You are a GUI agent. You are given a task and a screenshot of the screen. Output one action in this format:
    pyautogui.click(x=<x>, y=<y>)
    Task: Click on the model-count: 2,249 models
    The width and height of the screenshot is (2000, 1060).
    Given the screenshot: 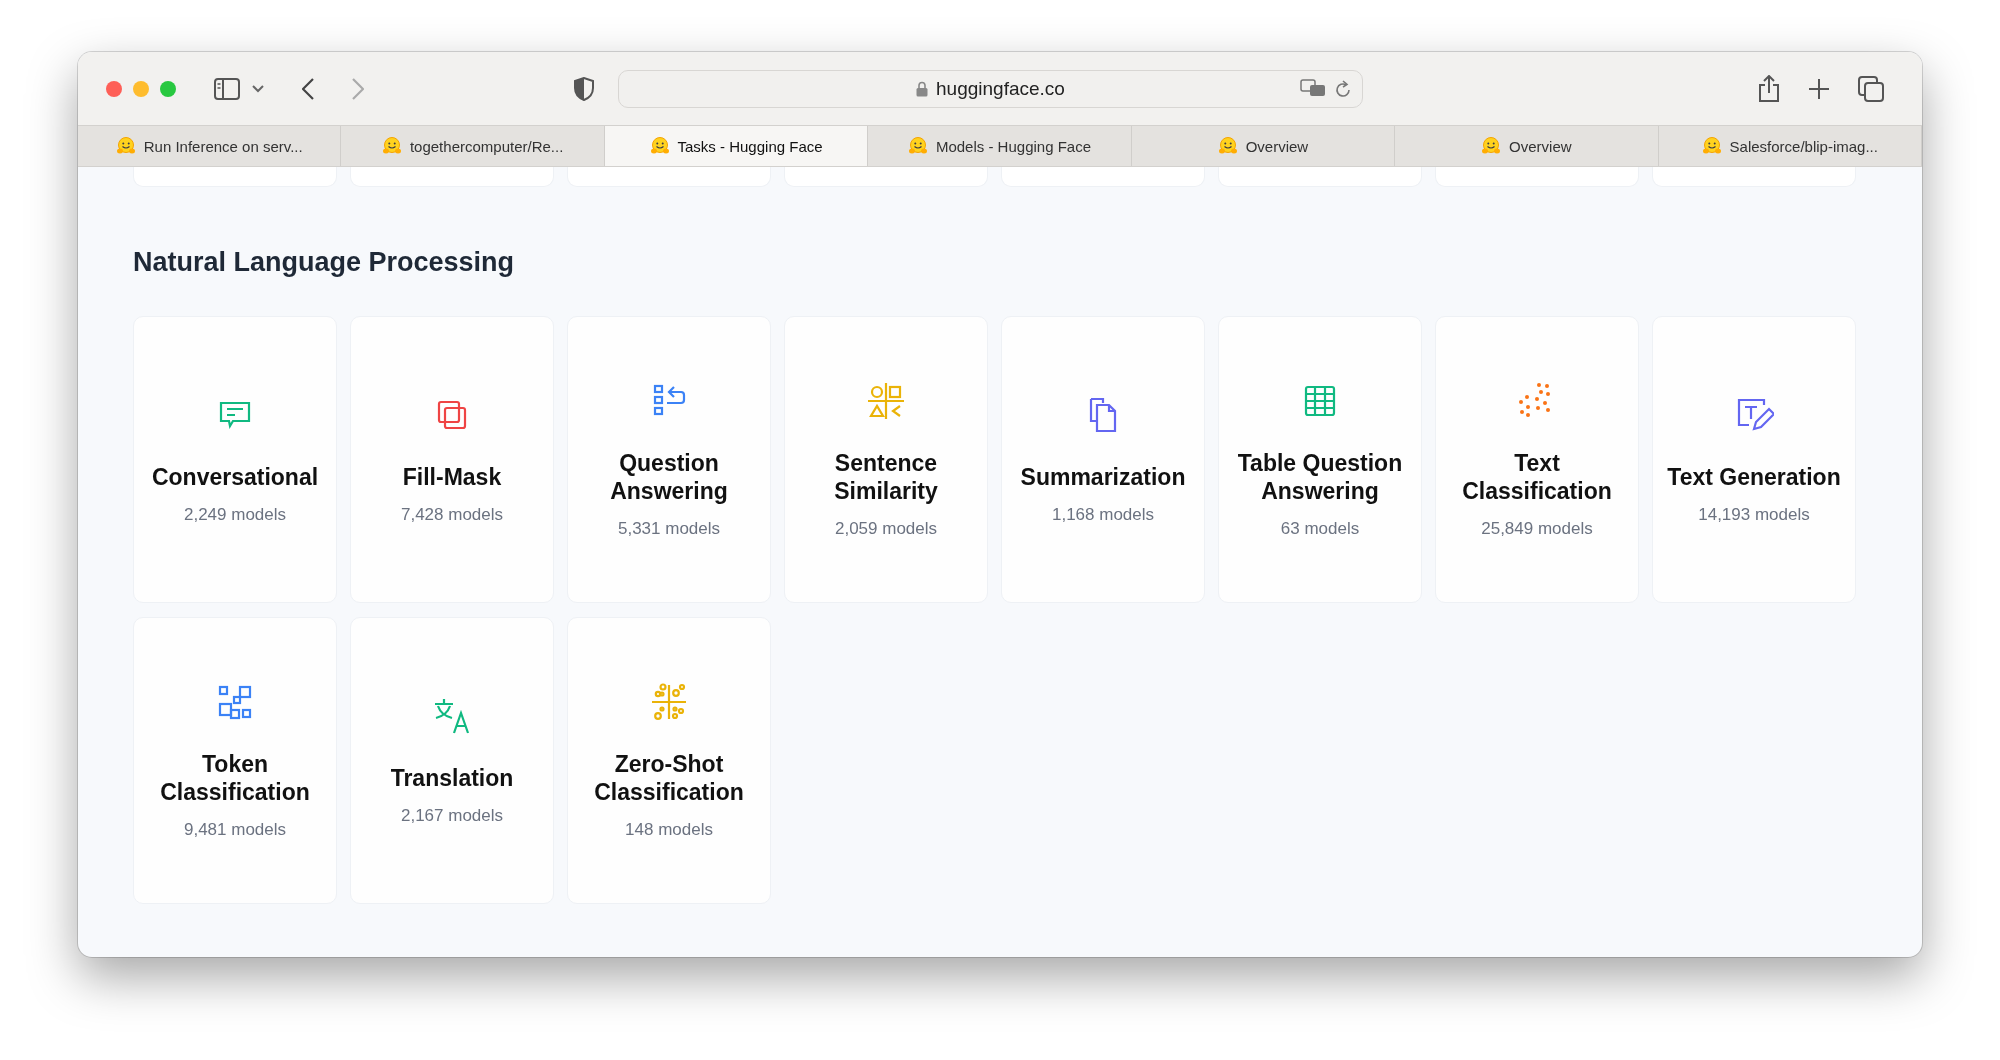 What is the action you would take?
    pyautogui.click(x=235, y=514)
    